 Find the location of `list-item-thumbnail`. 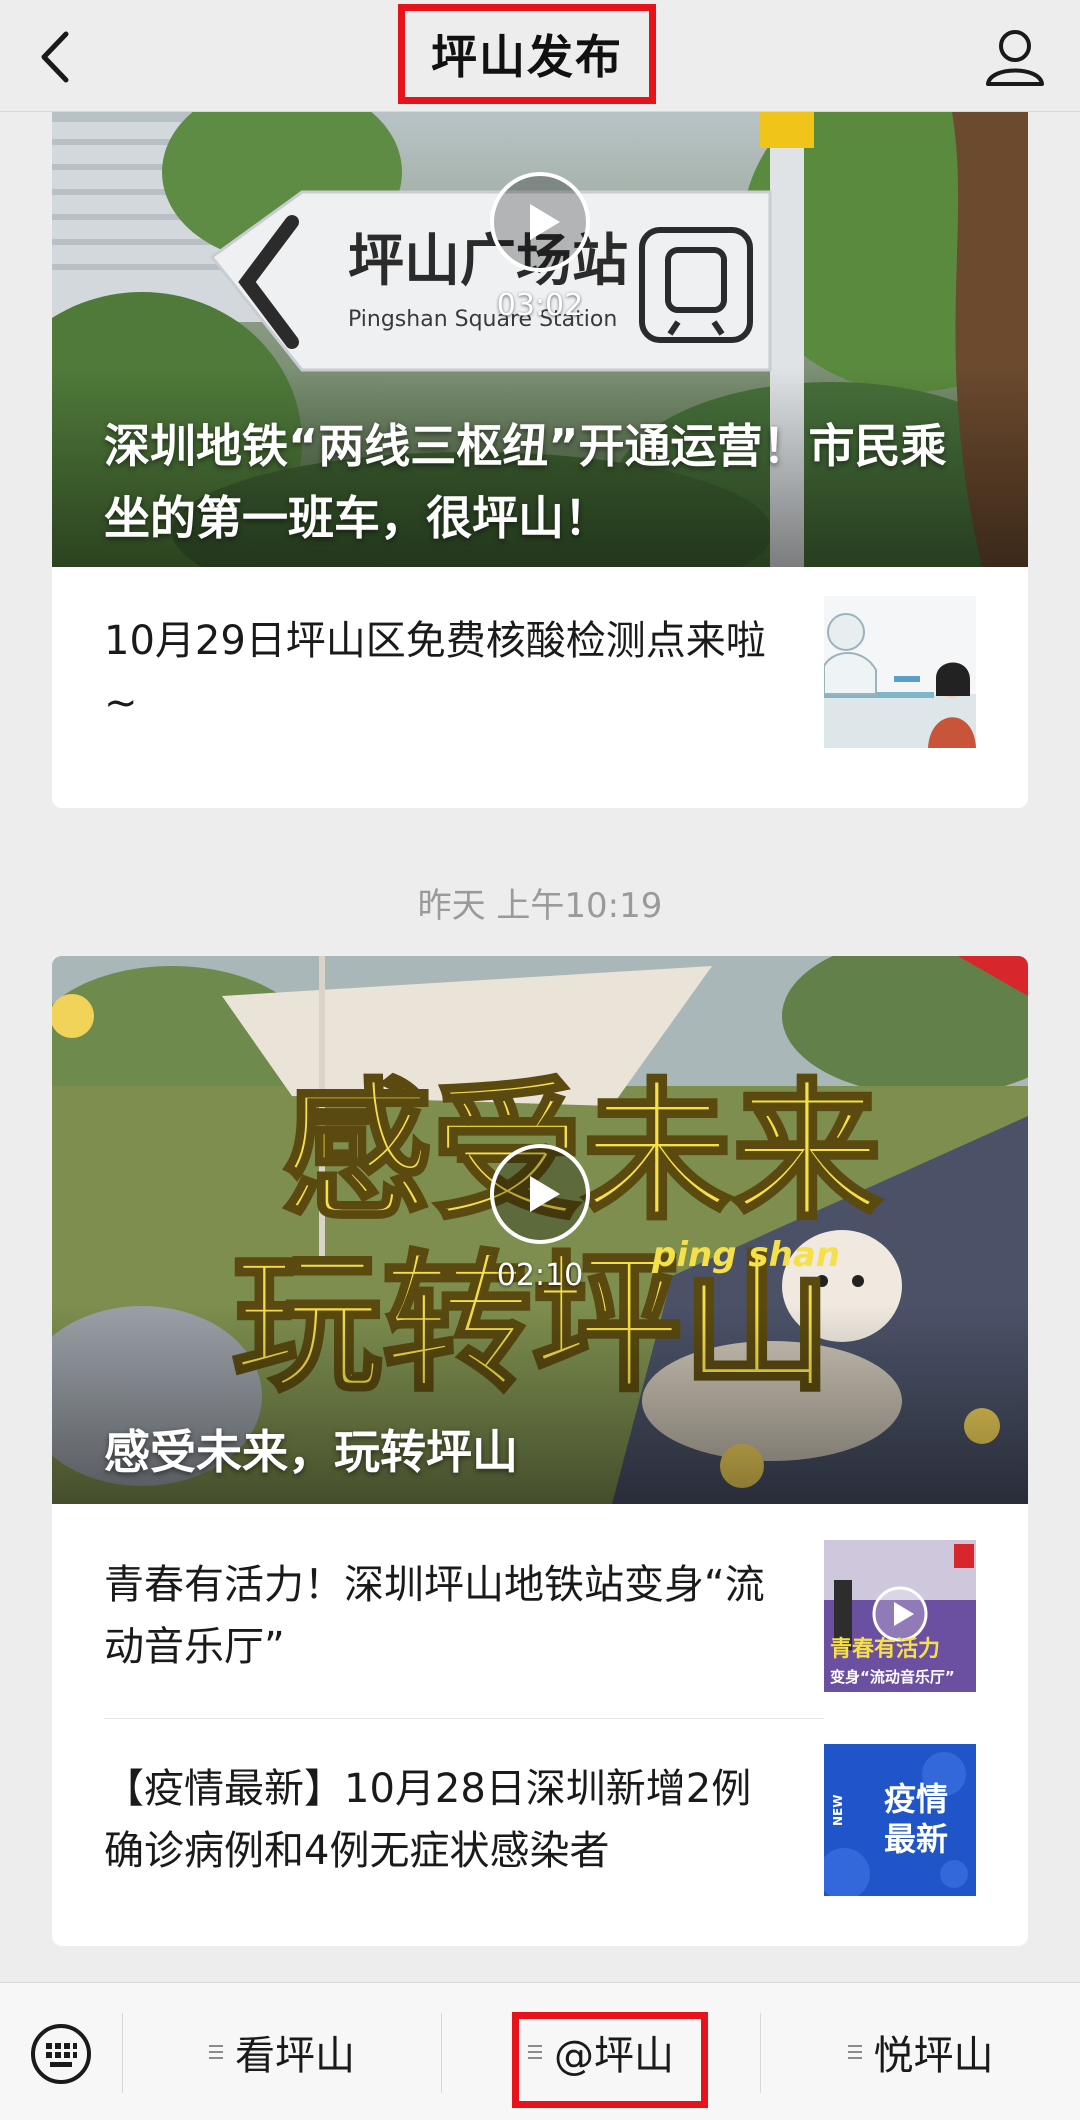

list-item-thumbnail is located at coordinates (900, 672).